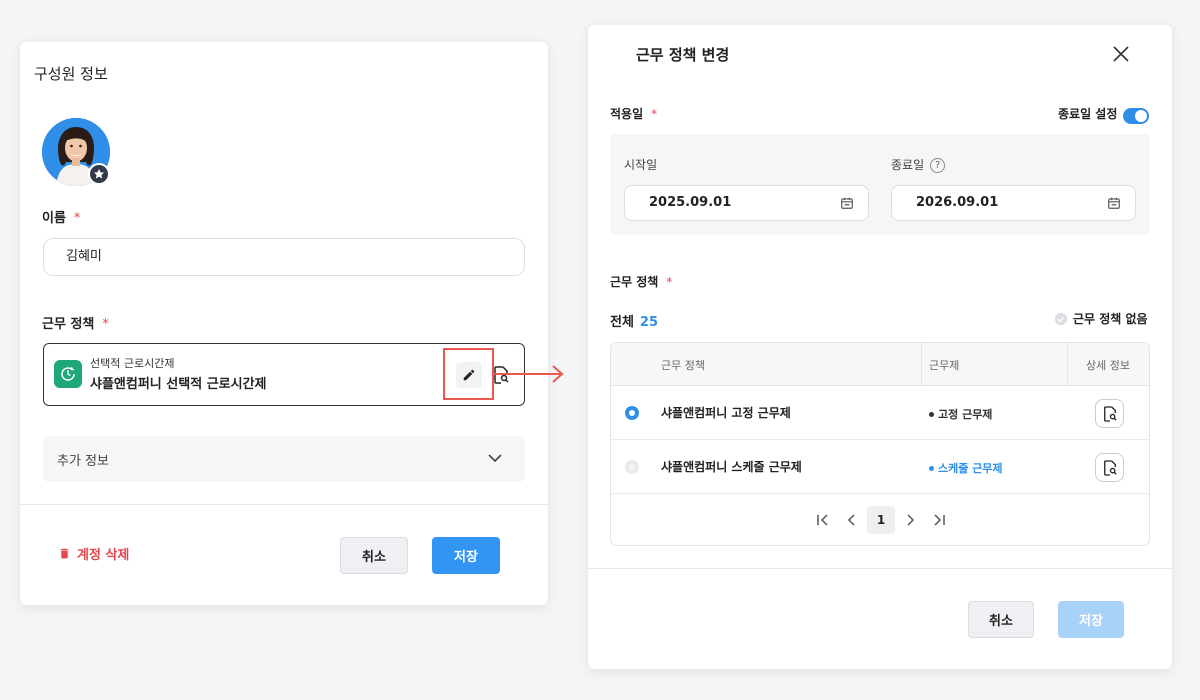 The image size is (1200, 700). I want to click on policy-label: 근무 정책 *, so click(75, 324).